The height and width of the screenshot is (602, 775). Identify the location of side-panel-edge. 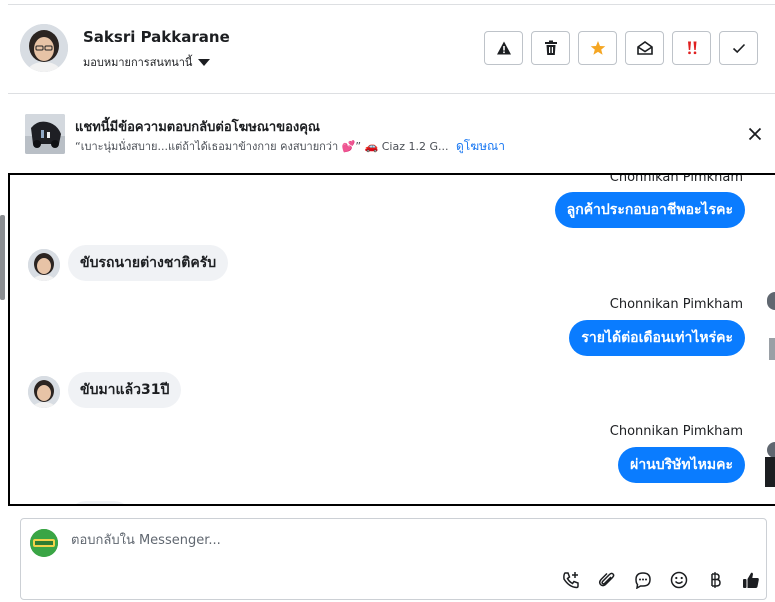
(770, 389).